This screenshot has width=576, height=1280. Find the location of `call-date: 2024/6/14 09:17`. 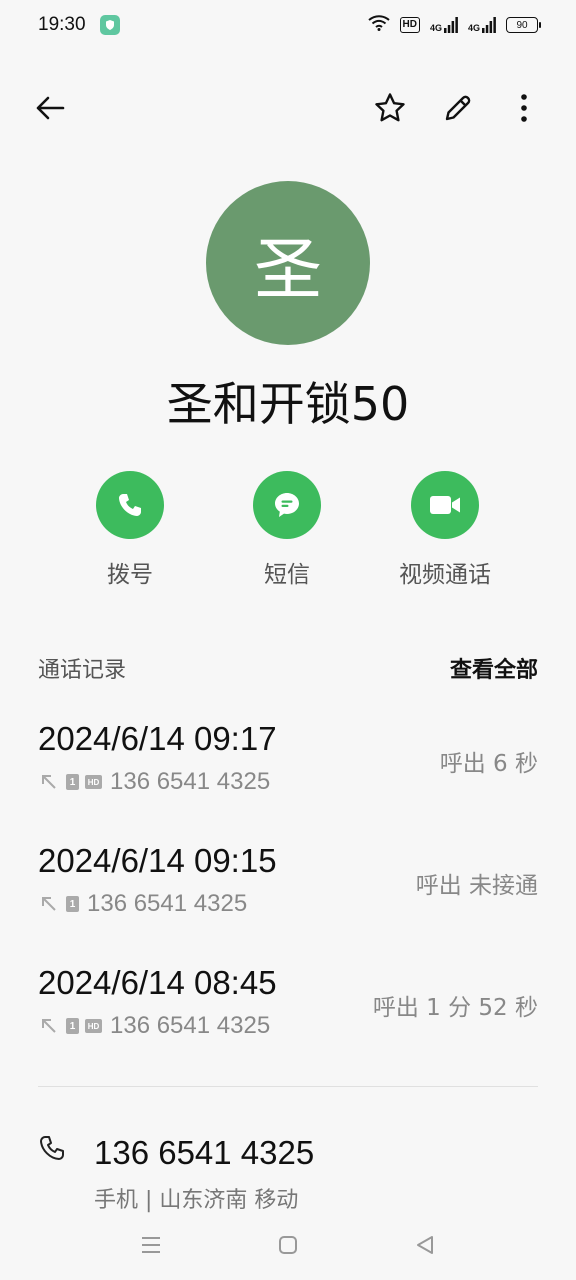

call-date: 2024/6/14 09:17 is located at coordinates (157, 738).